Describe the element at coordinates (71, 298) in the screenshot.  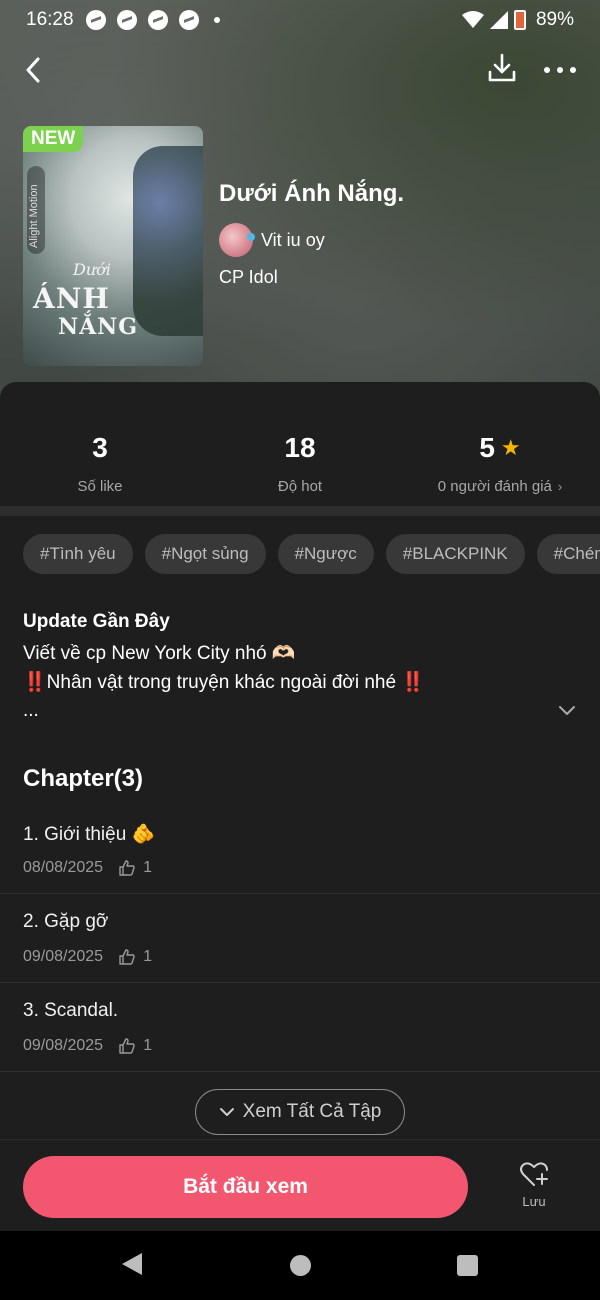
I see `cover-title-line2: ÁNH` at that location.